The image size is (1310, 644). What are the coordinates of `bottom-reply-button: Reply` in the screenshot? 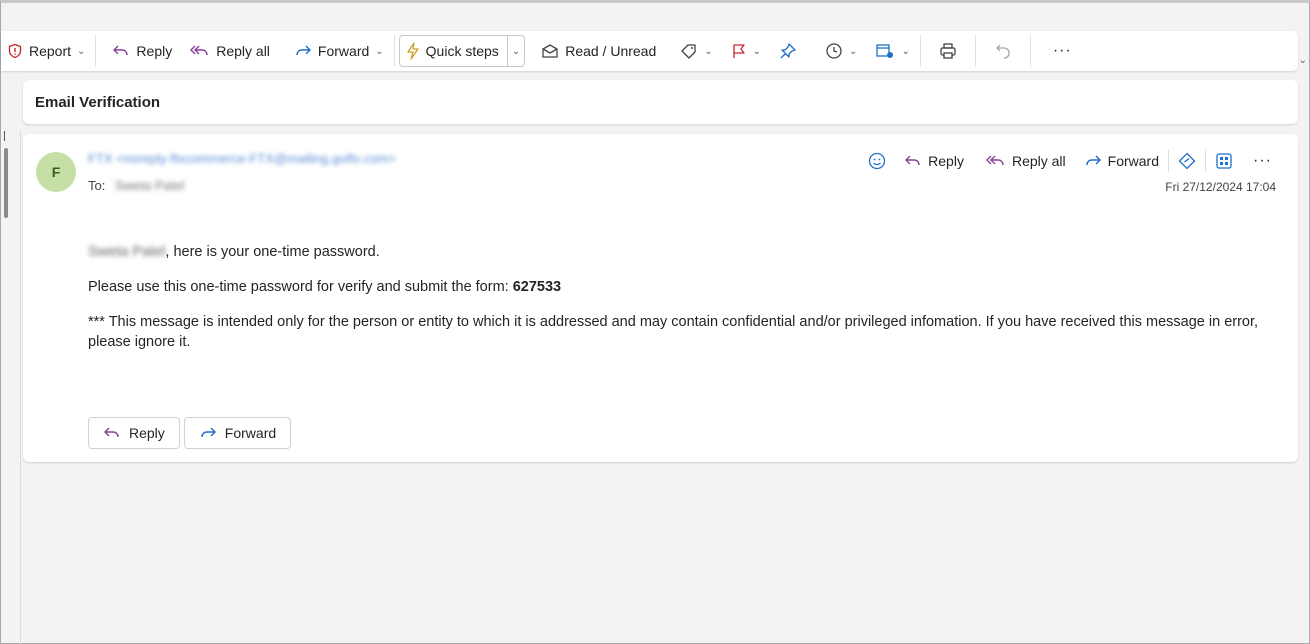 It's located at (134, 433).